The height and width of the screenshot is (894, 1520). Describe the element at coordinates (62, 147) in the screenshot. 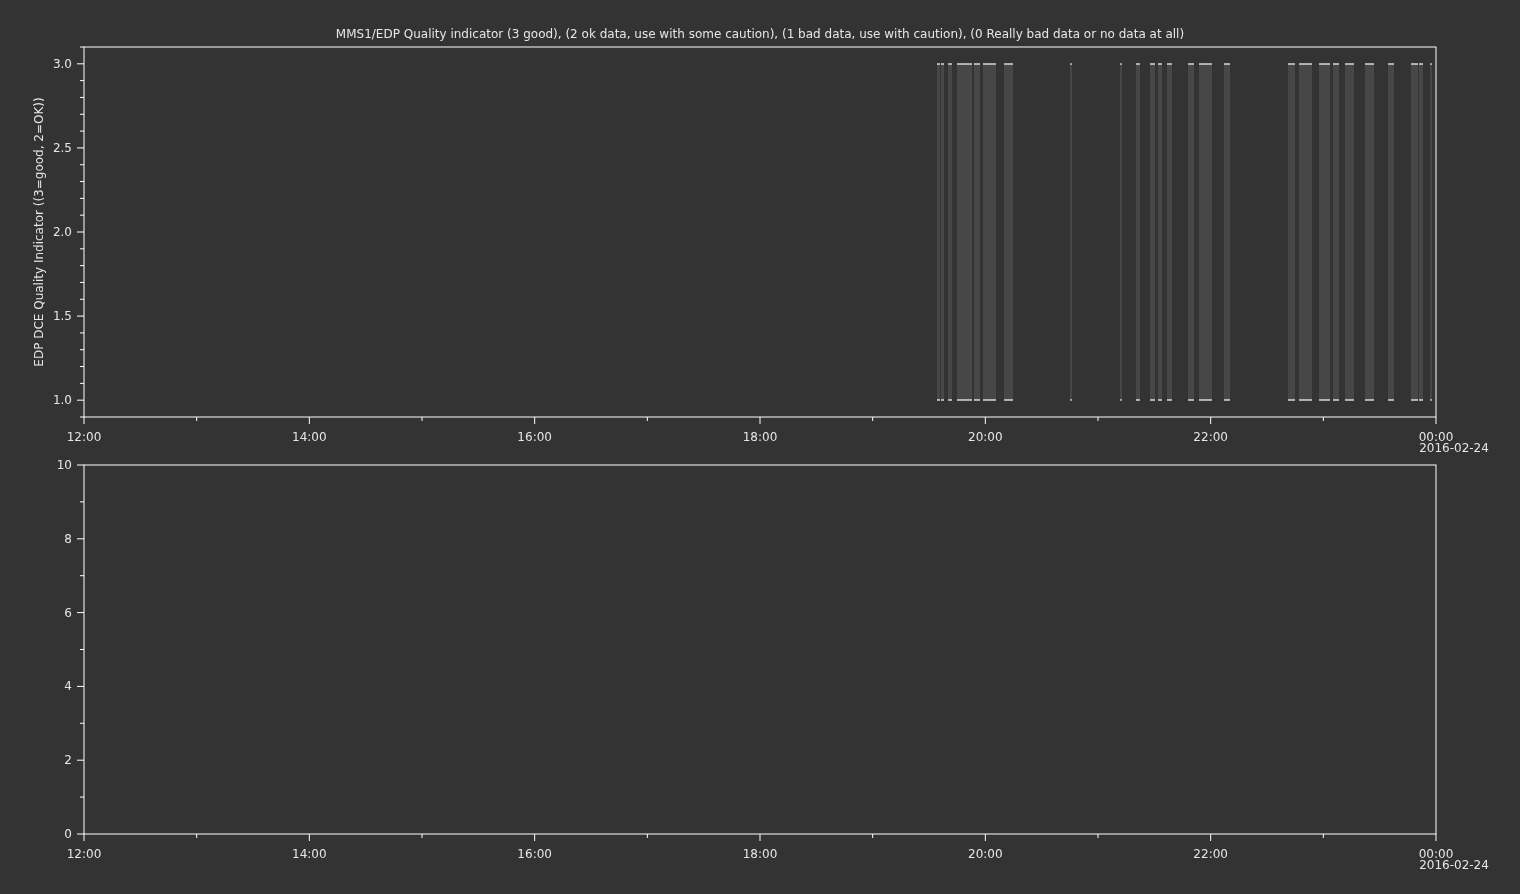

I see `tick-label: 2.5` at that location.